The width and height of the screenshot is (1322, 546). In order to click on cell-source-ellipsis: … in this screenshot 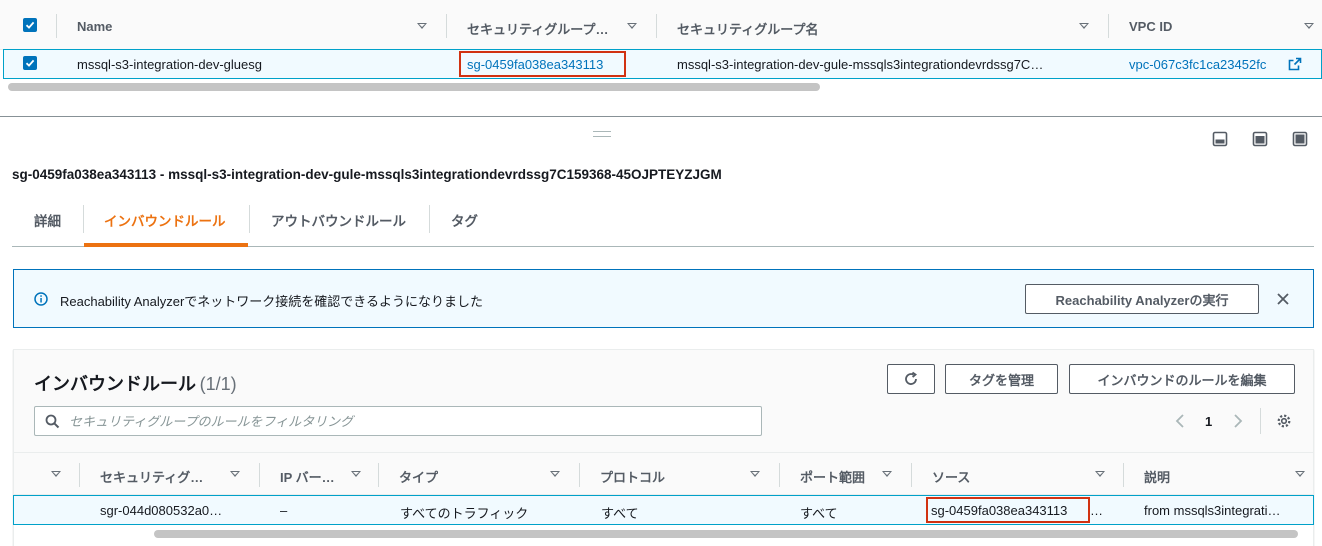, I will do `click(1096, 510)`.